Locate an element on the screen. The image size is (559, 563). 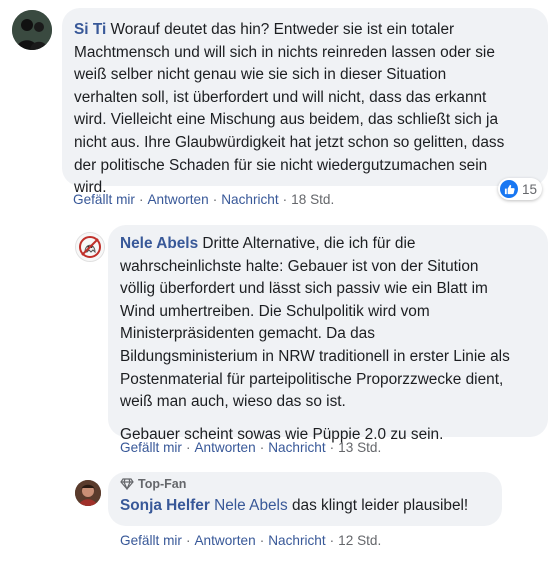
comment-author: Sonja Helfer is located at coordinates (165, 505).